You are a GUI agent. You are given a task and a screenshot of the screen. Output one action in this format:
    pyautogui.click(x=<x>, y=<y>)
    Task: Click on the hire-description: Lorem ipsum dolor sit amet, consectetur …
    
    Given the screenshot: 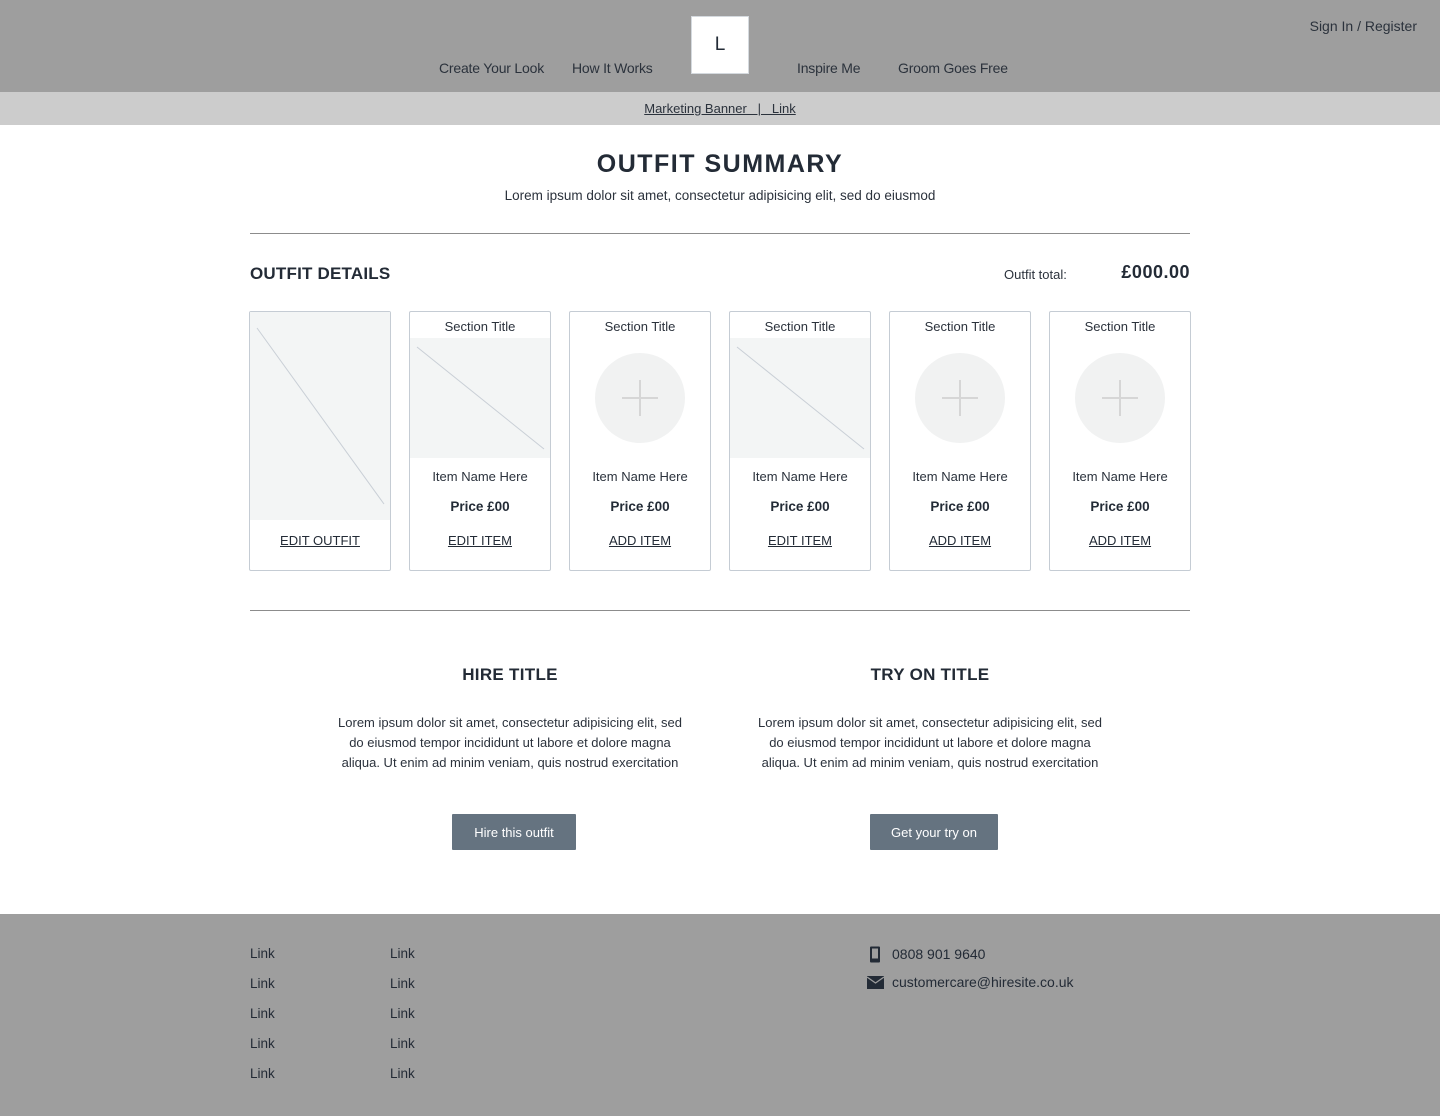 What is the action you would take?
    pyautogui.click(x=510, y=742)
    